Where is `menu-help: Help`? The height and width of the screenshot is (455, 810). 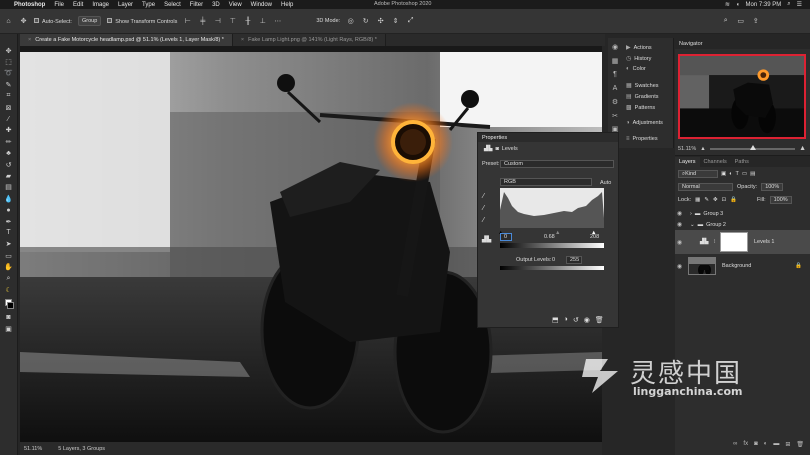 menu-help: Help is located at coordinates (287, 5).